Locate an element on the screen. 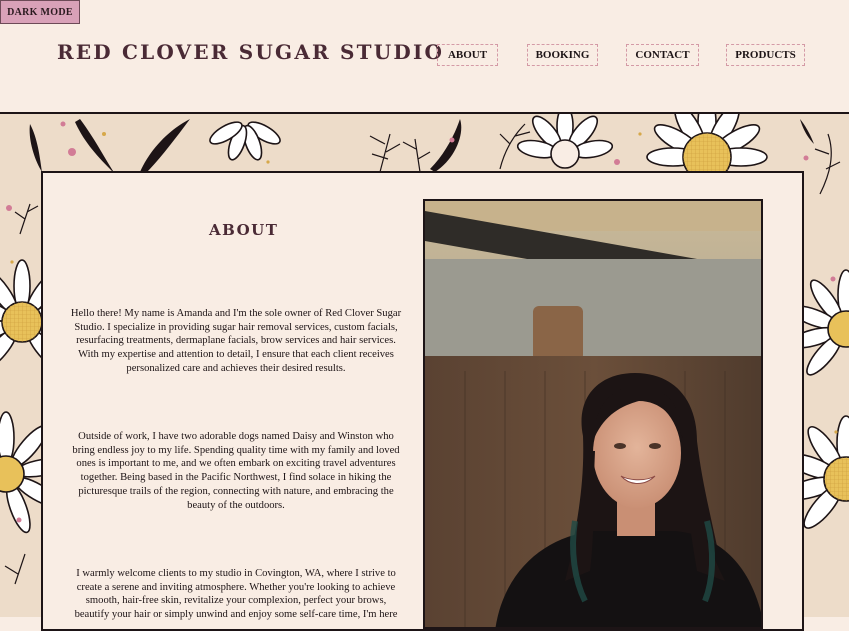  about-title: ABOUT is located at coordinates (244, 230).